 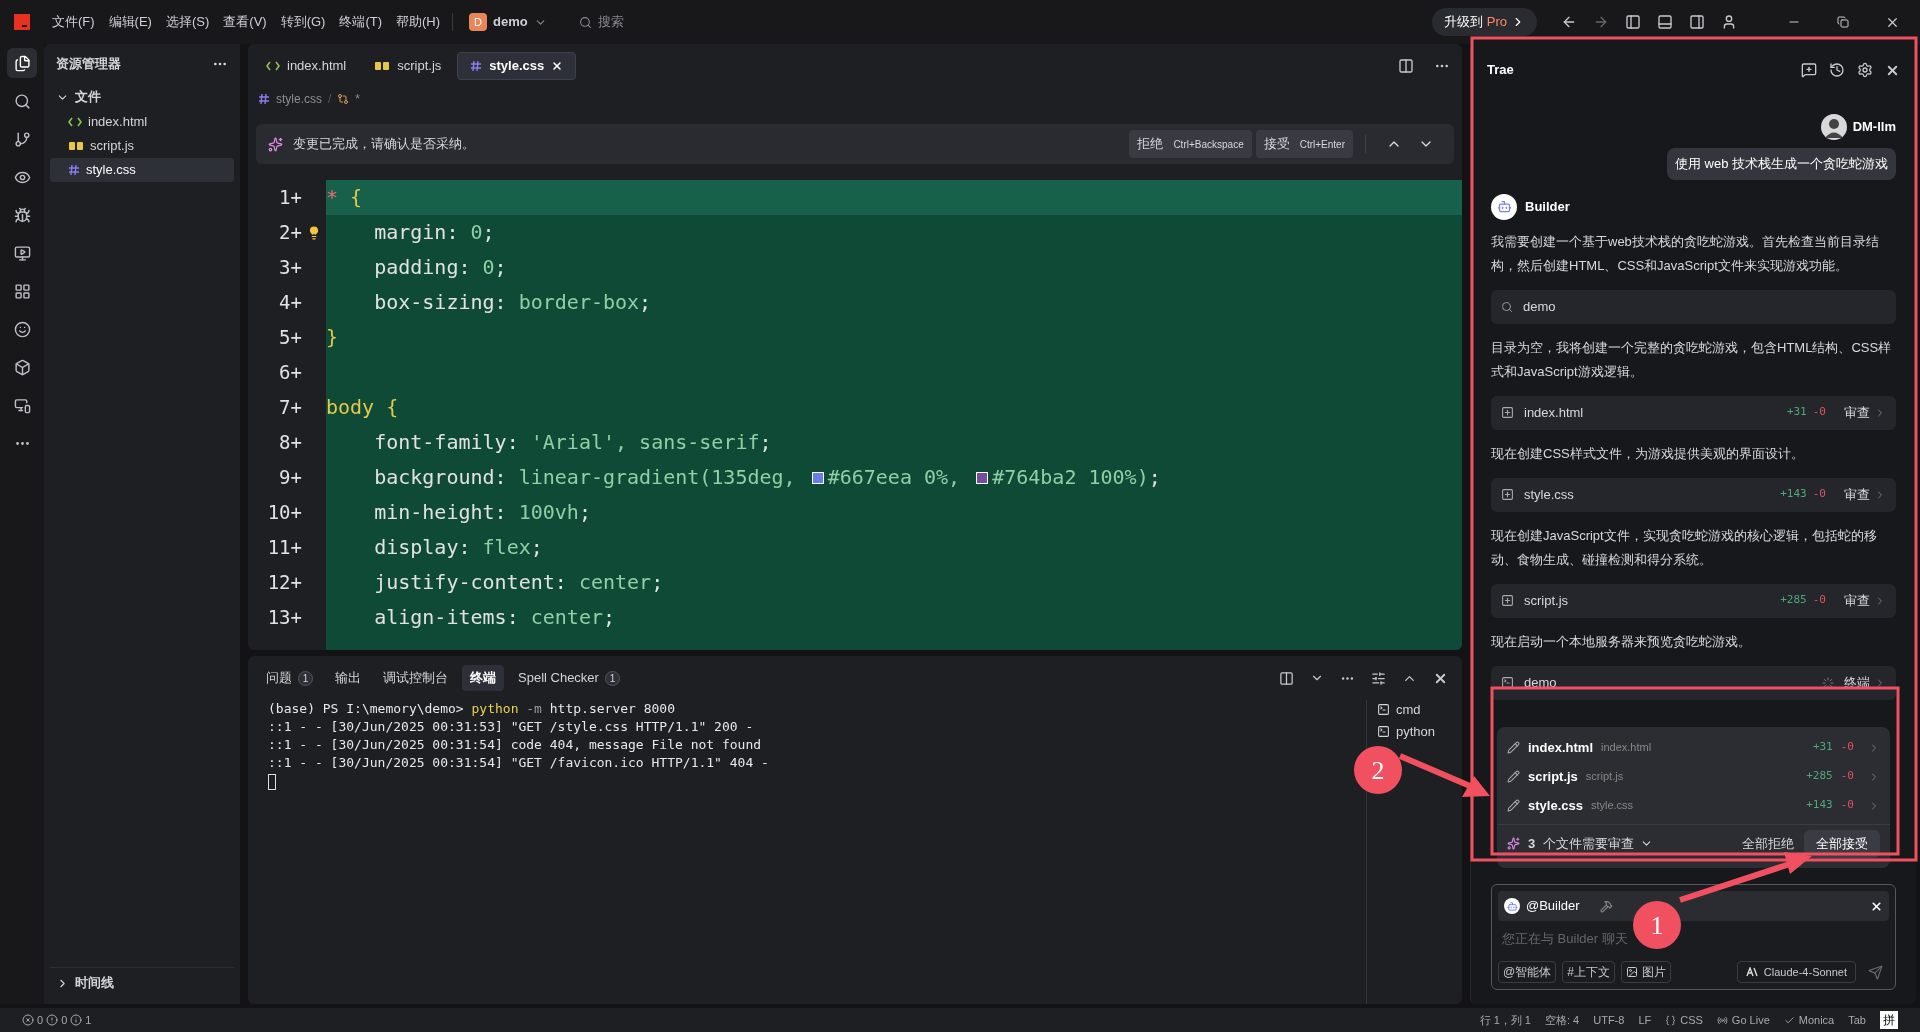 What do you see at coordinates (1505, 1020) in the screenshot?
I see `status-item: 行 1，列 1` at bounding box center [1505, 1020].